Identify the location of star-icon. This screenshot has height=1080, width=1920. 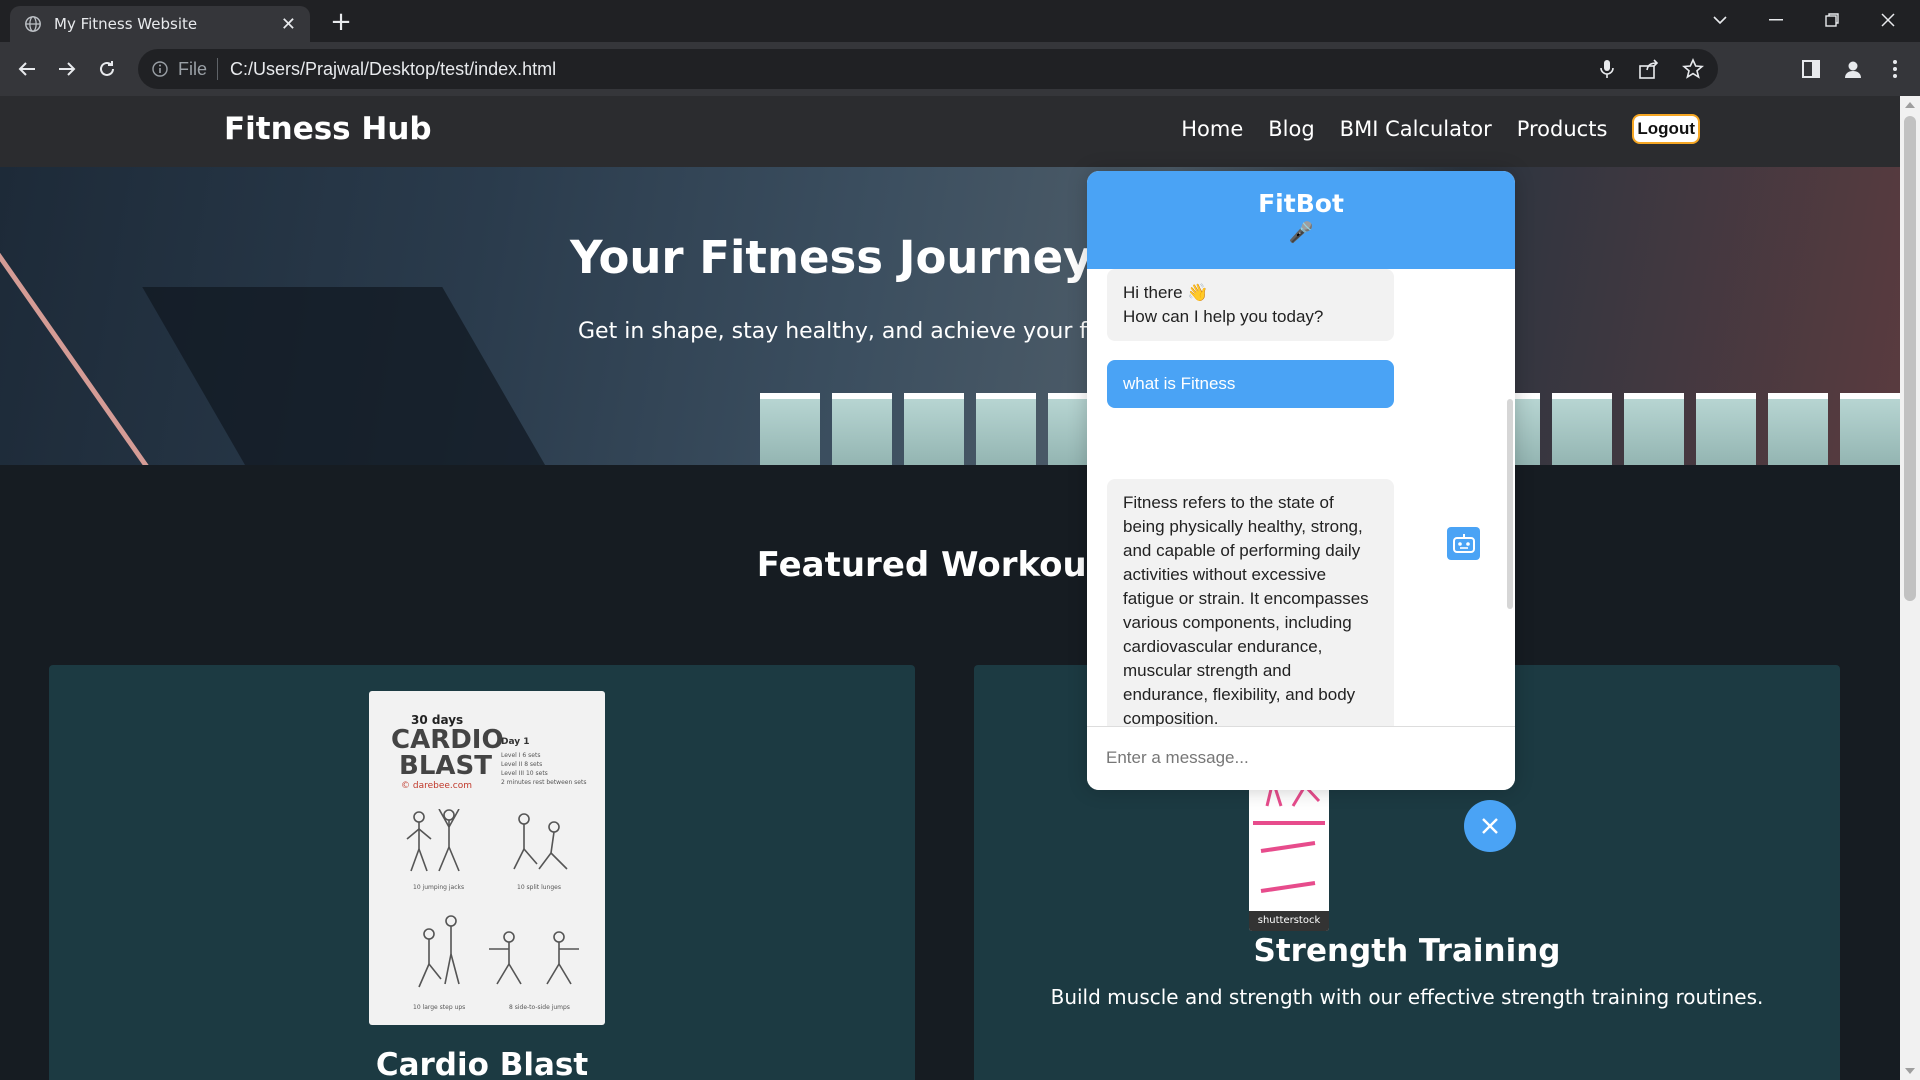
(1693, 69).